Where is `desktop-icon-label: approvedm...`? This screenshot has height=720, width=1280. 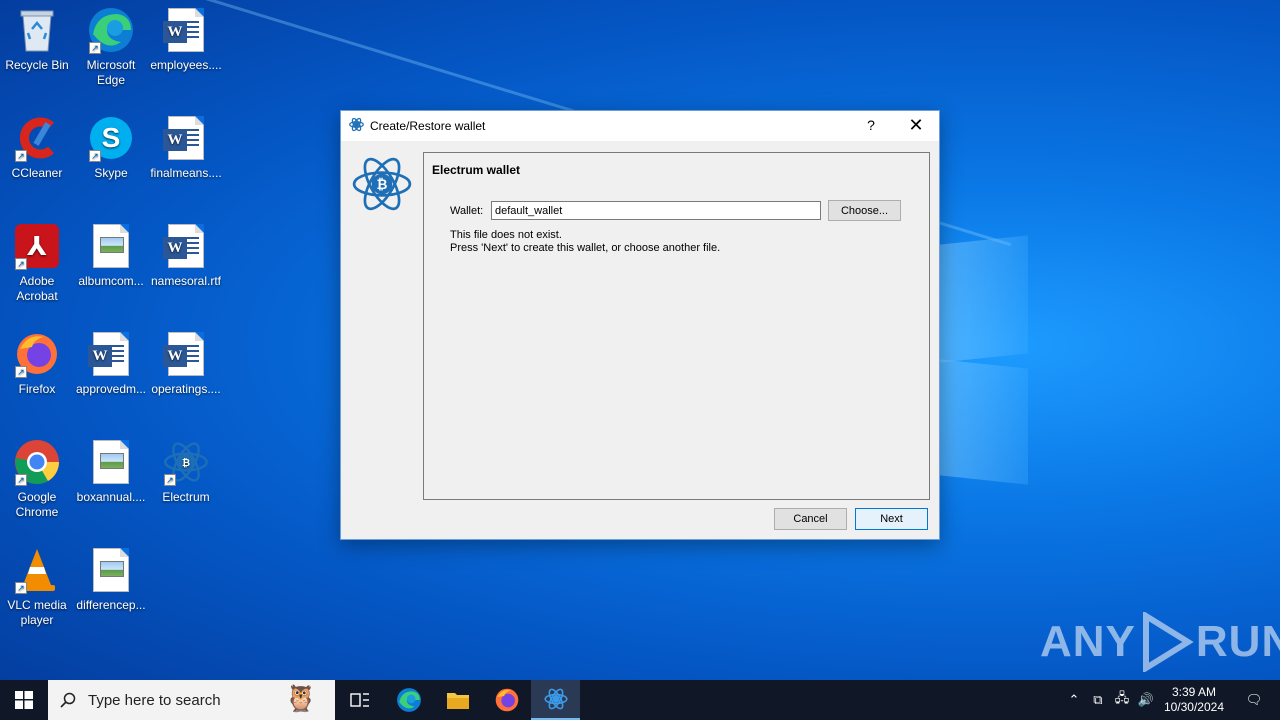
desktop-icon-label: approvedm... is located at coordinates (111, 389).